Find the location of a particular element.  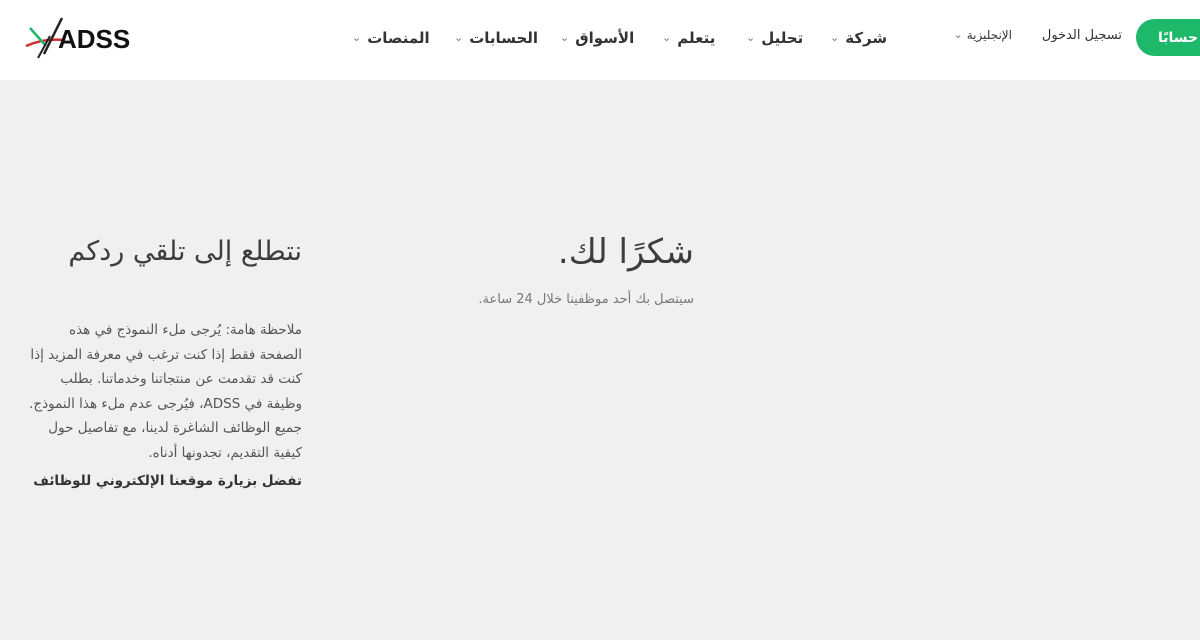

language-label: الإنجليزية is located at coordinates (989, 35).